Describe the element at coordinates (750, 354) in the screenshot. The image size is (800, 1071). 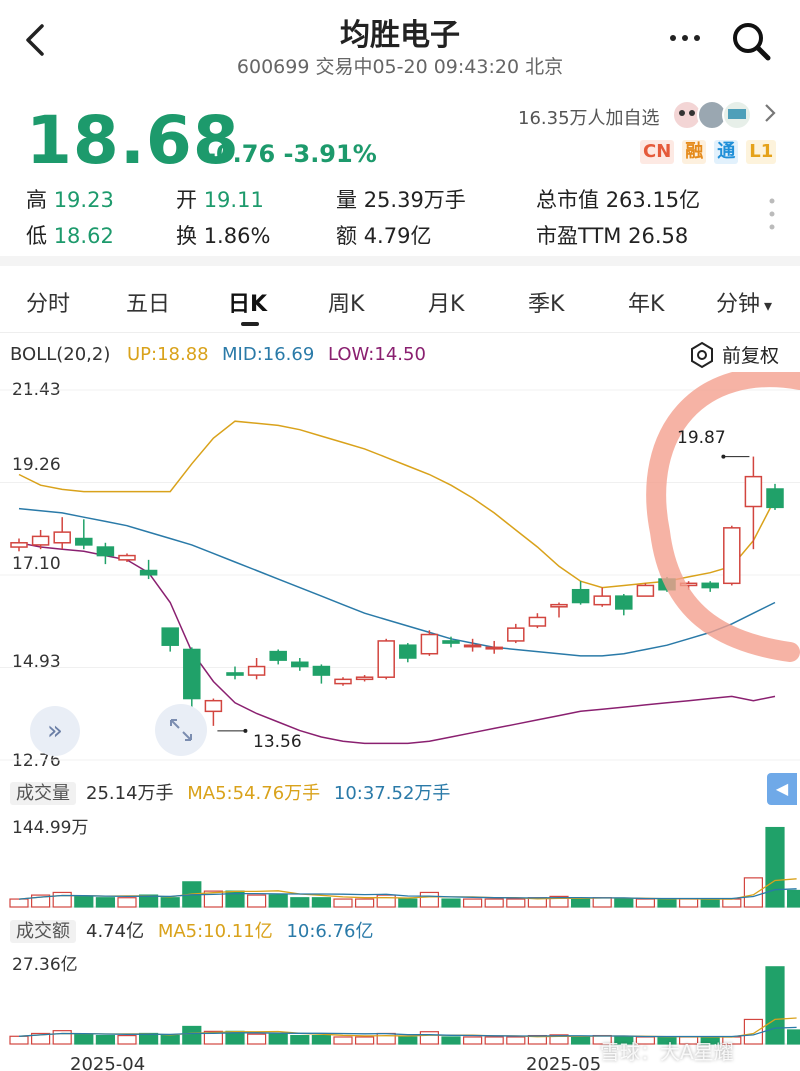
I see `adjust-mode-button: 前复权` at that location.